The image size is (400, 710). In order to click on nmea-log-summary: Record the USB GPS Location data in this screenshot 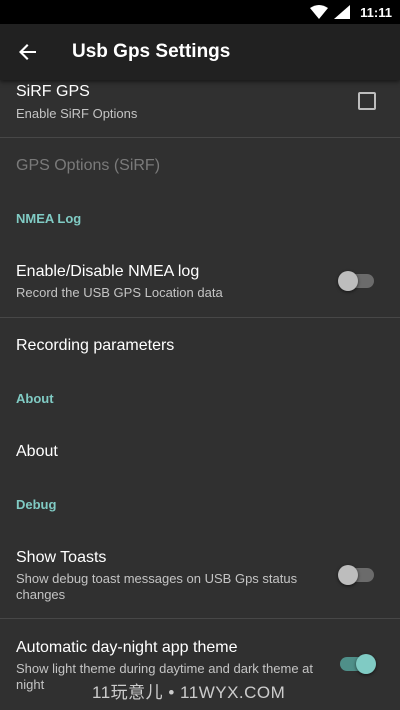, I will do `click(119, 292)`.